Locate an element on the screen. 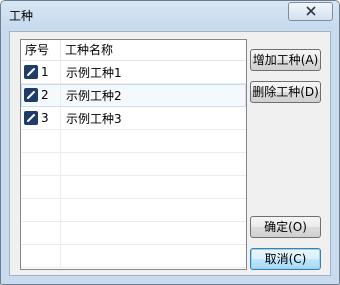  delete-worktype-button: 删除工种(D) is located at coordinates (285, 92).